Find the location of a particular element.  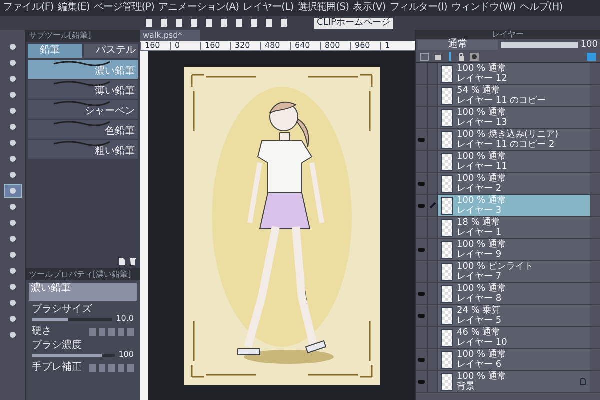

menu-item: 編集(E) is located at coordinates (74, 8).